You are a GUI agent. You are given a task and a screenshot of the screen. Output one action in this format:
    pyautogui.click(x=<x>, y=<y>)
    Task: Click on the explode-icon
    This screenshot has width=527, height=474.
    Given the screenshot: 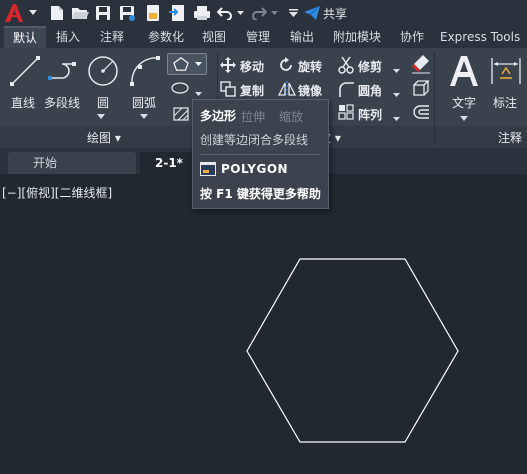 What is the action you would take?
    pyautogui.click(x=421, y=89)
    